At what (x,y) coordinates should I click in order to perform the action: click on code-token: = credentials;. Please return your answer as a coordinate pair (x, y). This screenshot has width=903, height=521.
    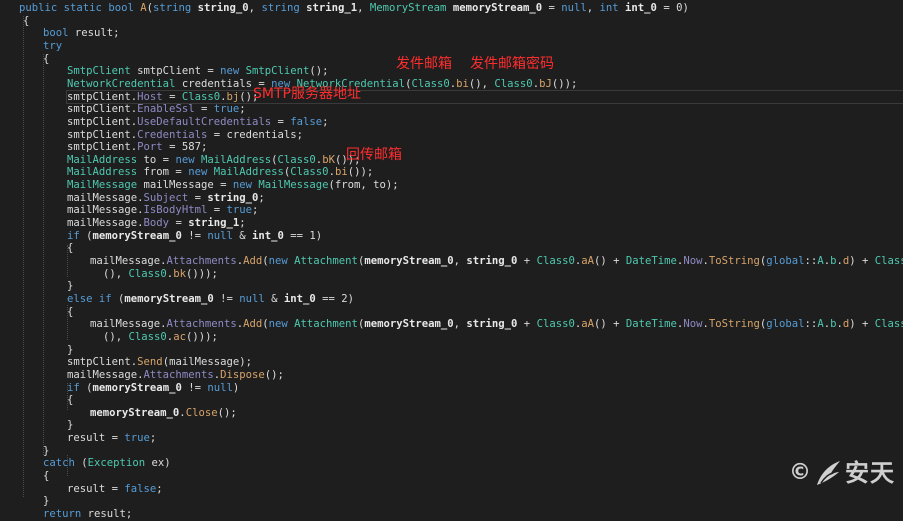
    Looking at the image, I should click on (255, 134).